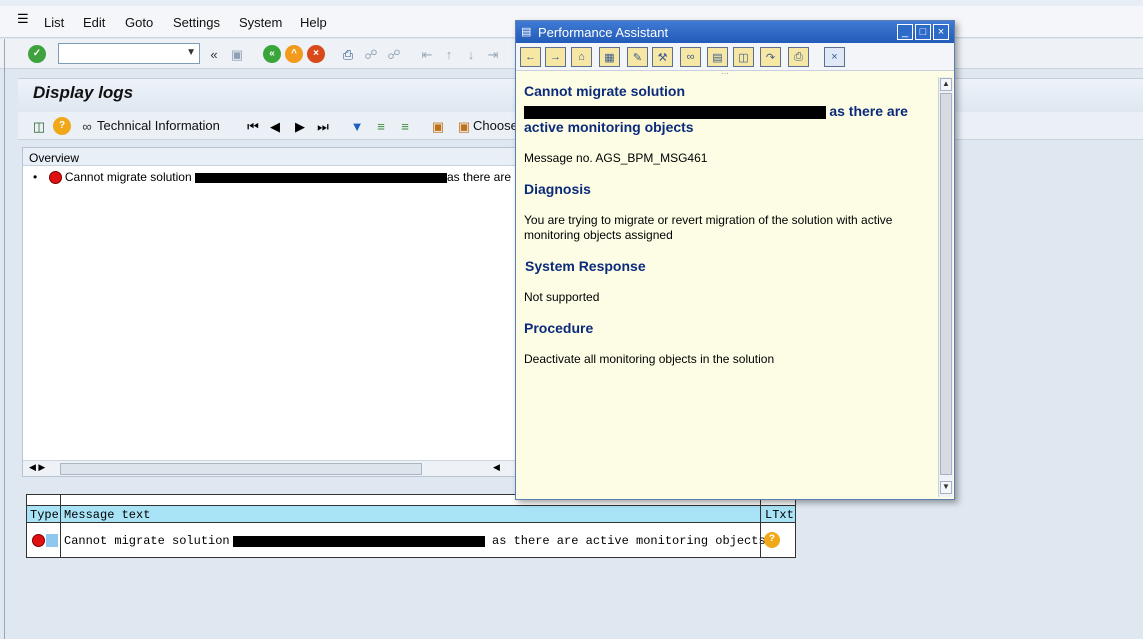  I want to click on menu-settings: Settings, so click(196, 22).